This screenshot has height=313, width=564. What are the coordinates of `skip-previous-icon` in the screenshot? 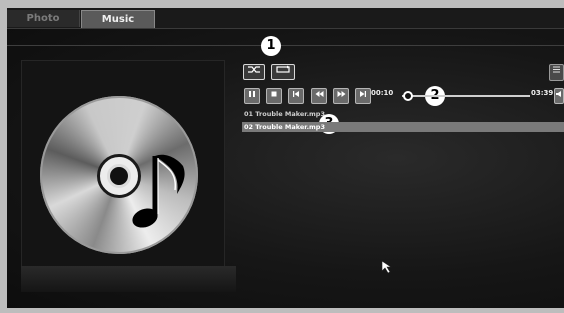 It's located at (296, 94).